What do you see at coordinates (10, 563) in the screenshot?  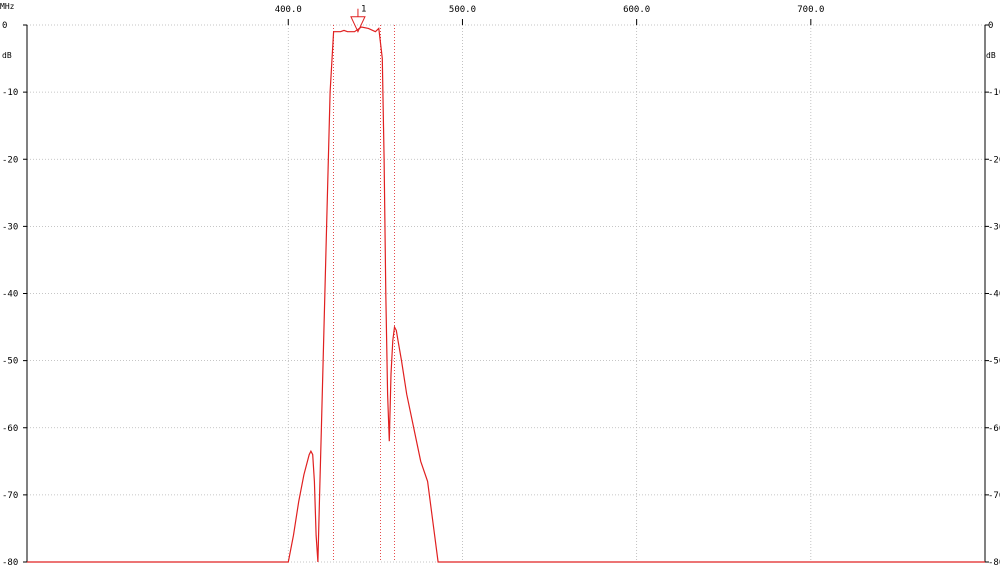 I see `y-tick-label-left: -80` at bounding box center [10, 563].